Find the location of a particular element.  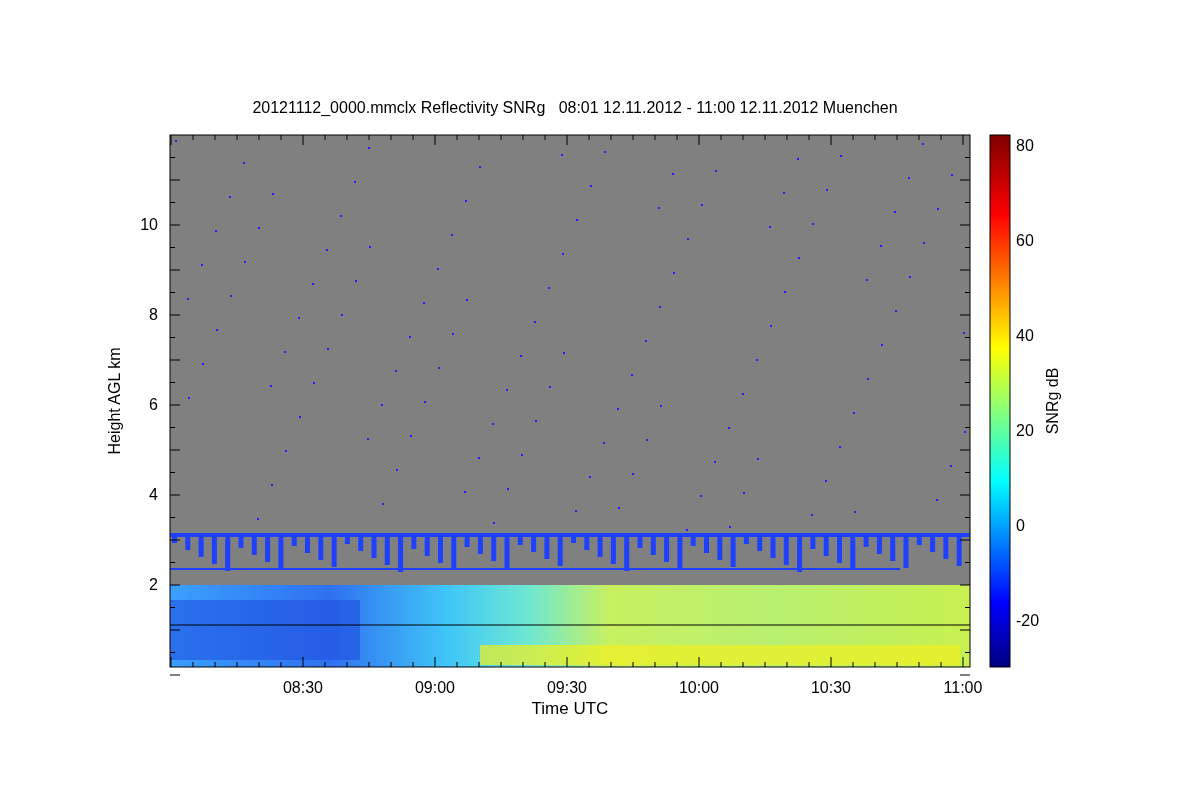

colorbar-tick-label: 60 is located at coordinates (1025, 240).